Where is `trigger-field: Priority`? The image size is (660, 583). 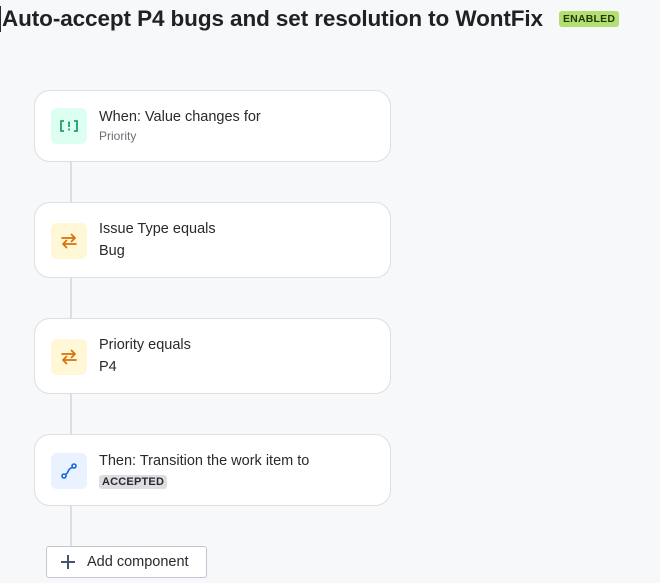
trigger-field: Priority is located at coordinates (118, 136).